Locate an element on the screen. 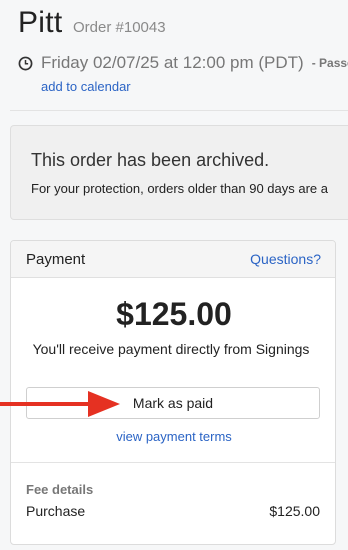 This screenshot has height=550, width=348. clock-icon is located at coordinates (25, 63).